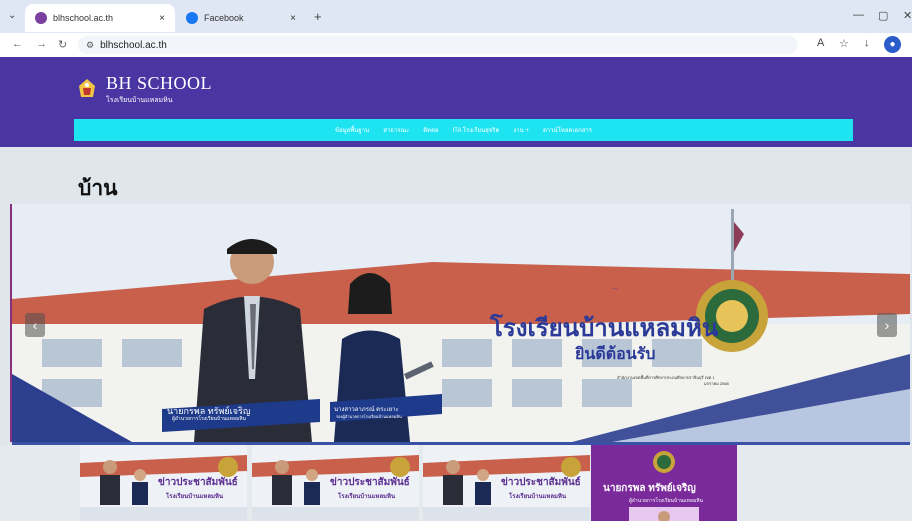 Image resolution: width=912 pixels, height=521 pixels. Describe the element at coordinates (192, 18) in the screenshot. I see `facebook-favicon-icon` at that location.